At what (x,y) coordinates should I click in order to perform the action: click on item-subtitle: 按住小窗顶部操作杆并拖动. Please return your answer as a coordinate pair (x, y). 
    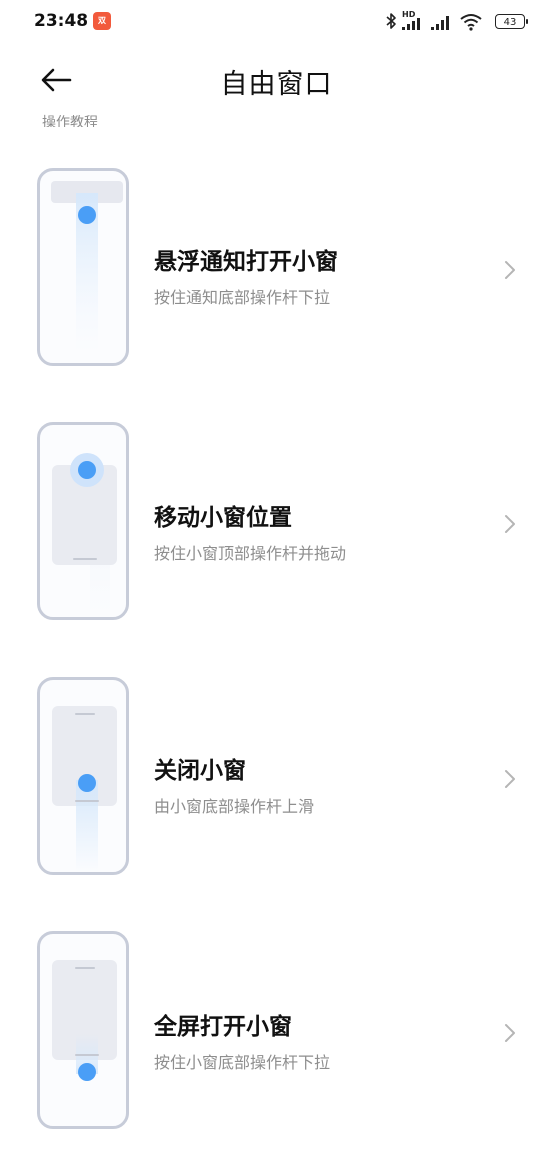
    Looking at the image, I should click on (250, 553).